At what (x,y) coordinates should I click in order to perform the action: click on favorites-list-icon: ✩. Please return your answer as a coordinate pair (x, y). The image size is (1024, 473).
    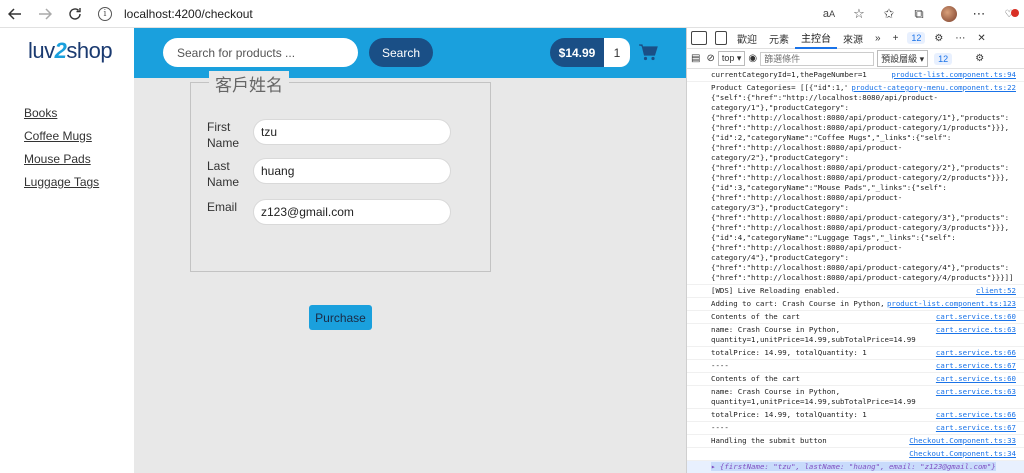
    Looking at the image, I should click on (889, 14).